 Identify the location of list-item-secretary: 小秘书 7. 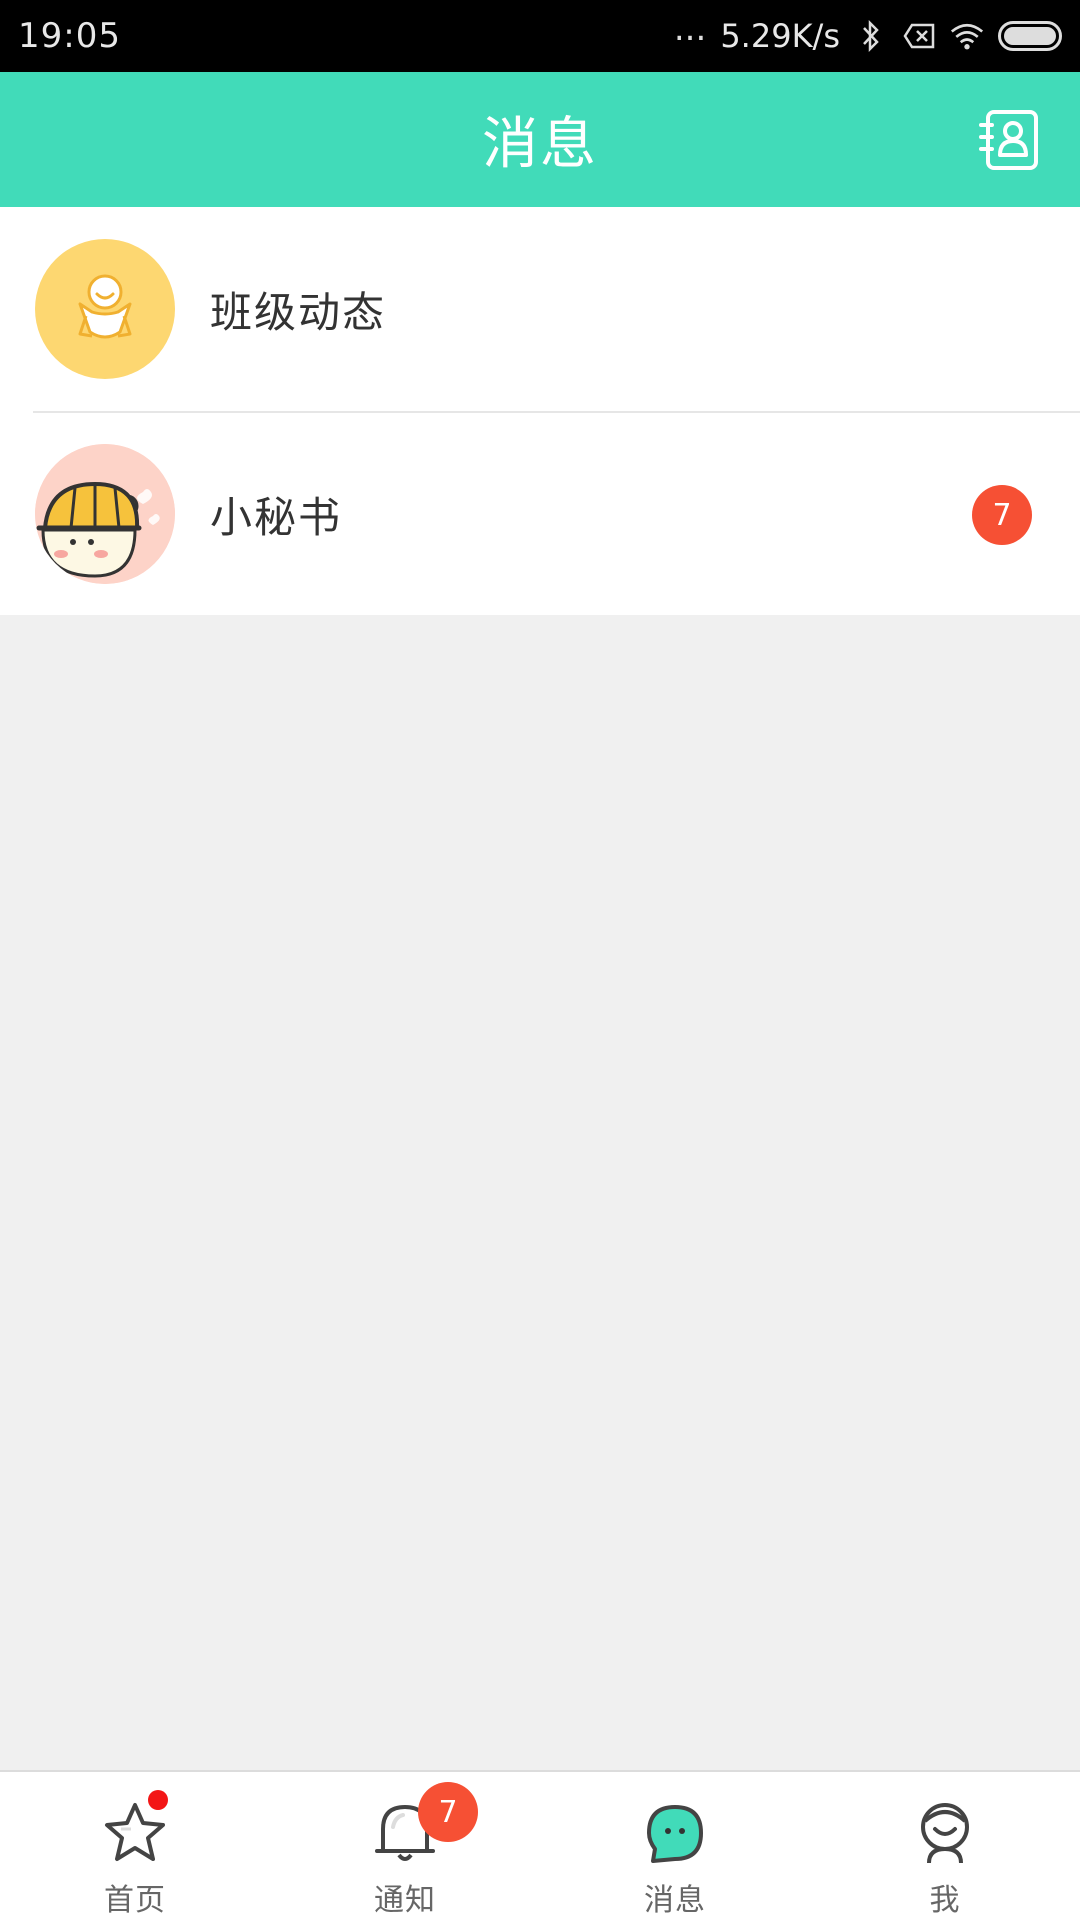
(556, 513).